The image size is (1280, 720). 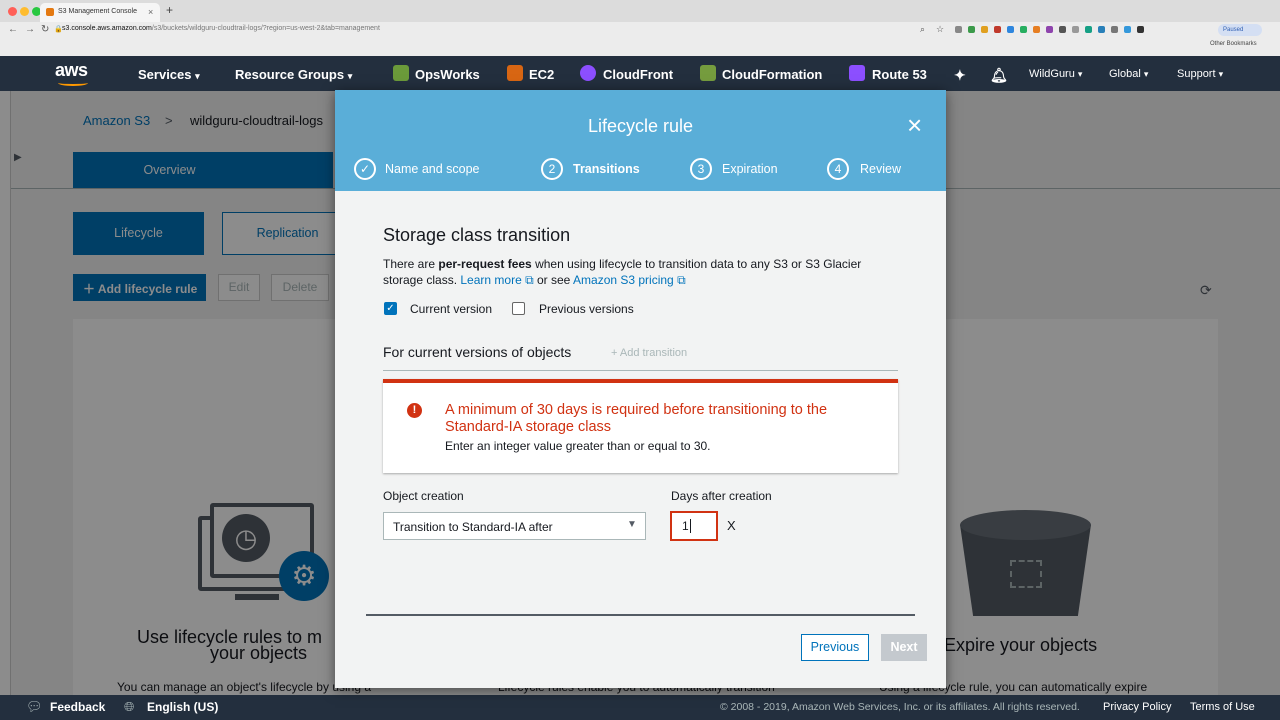 What do you see at coordinates (694, 526) in the screenshot?
I see `days-after-creation-input: 1` at bounding box center [694, 526].